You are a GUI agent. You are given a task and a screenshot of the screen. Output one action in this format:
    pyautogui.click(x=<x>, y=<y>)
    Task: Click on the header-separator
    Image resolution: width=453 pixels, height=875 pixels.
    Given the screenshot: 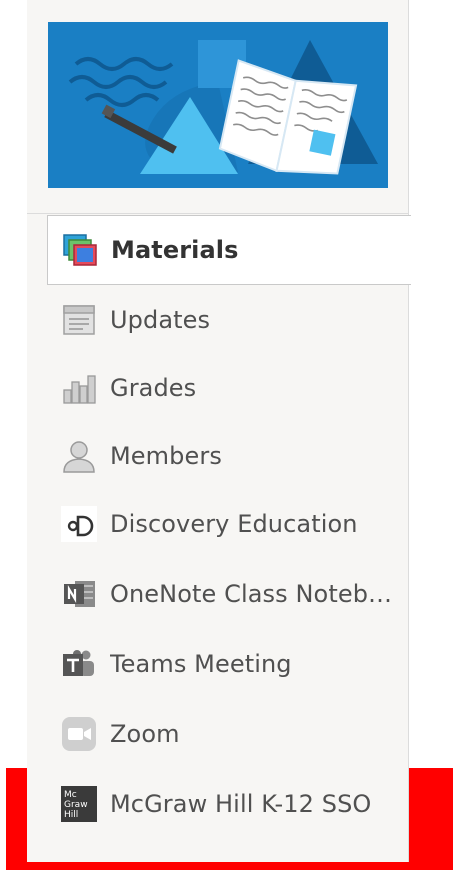 What is the action you would take?
    pyautogui.click(x=218, y=213)
    